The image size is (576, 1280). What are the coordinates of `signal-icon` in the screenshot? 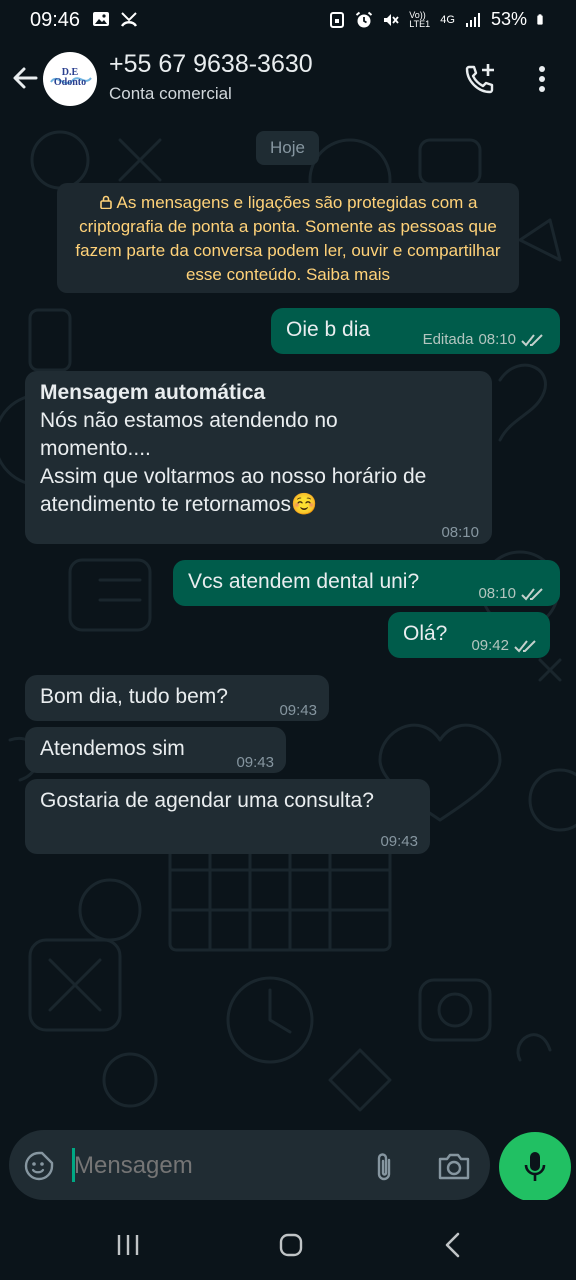 It's located at (472, 19).